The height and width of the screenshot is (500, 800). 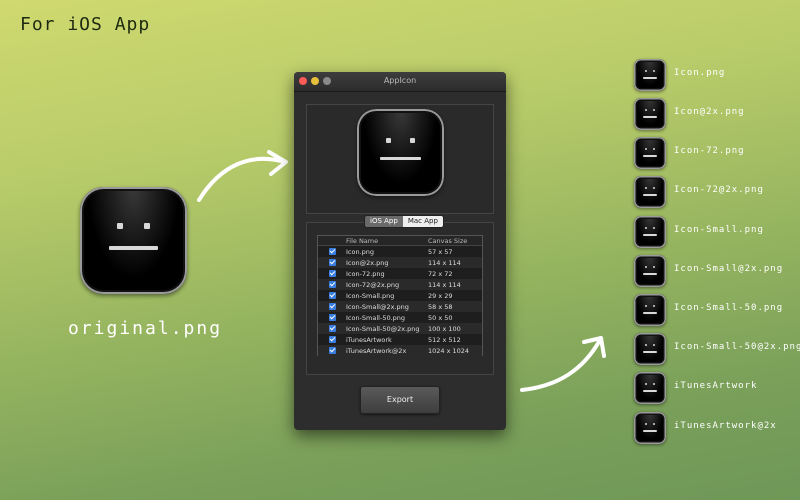 What do you see at coordinates (400, 400) in the screenshot?
I see `export-button: Export` at bounding box center [400, 400].